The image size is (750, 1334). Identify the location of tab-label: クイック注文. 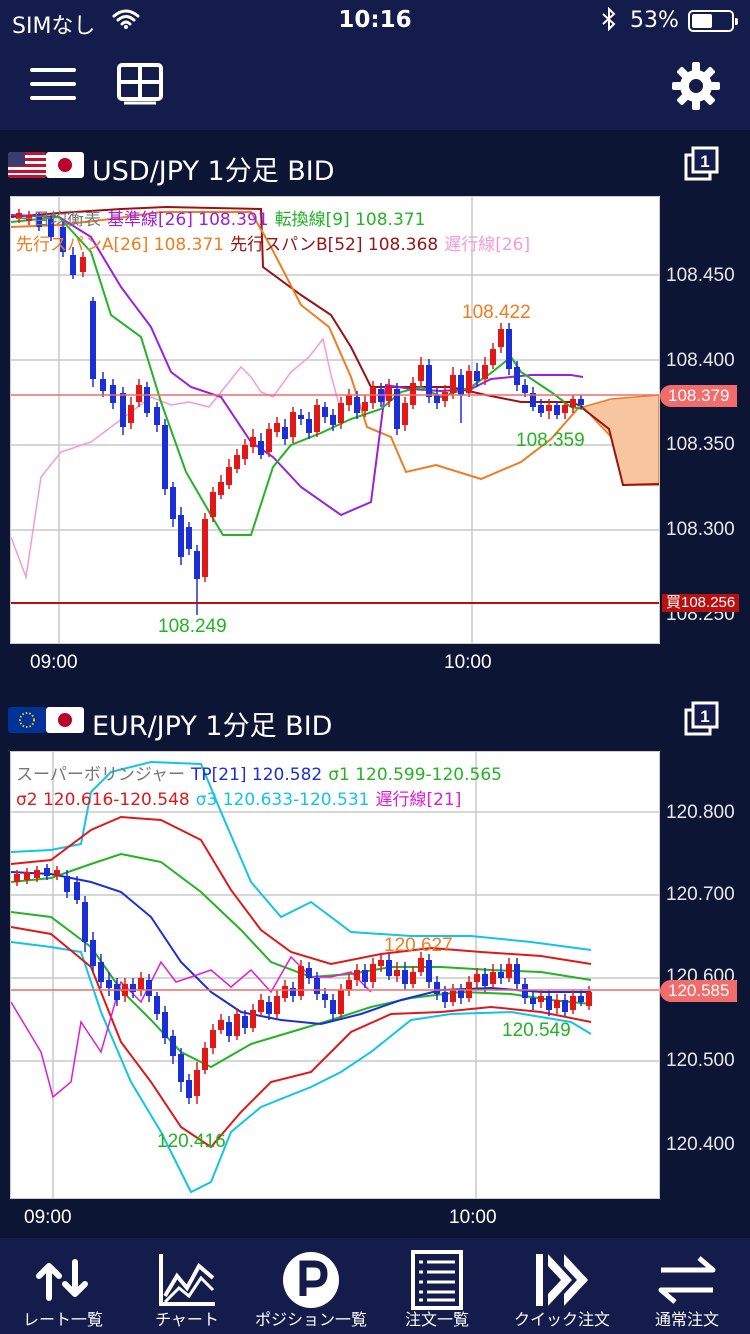
(561, 1319).